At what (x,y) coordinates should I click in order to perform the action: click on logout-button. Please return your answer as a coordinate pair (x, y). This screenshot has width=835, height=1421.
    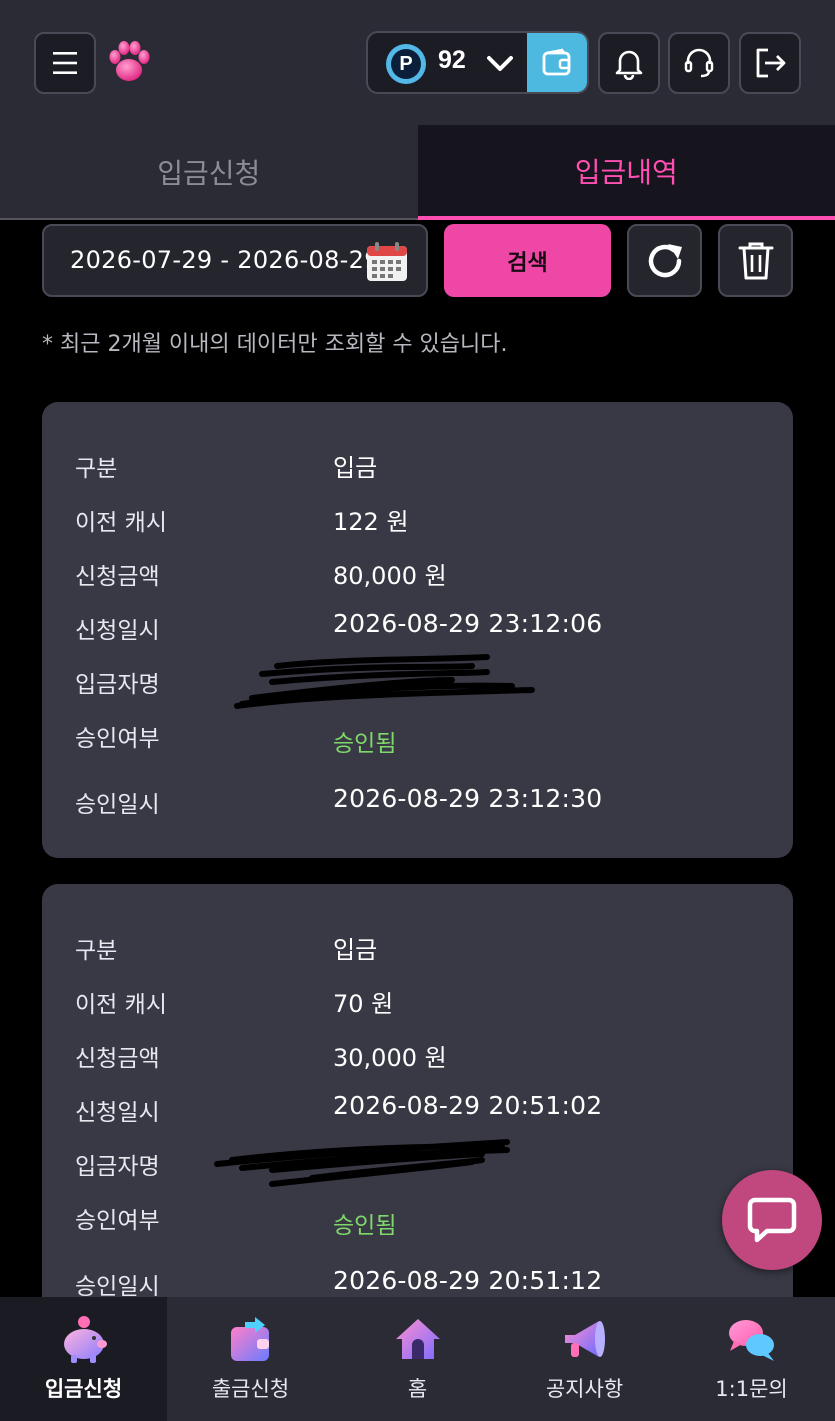
    Looking at the image, I should click on (770, 63).